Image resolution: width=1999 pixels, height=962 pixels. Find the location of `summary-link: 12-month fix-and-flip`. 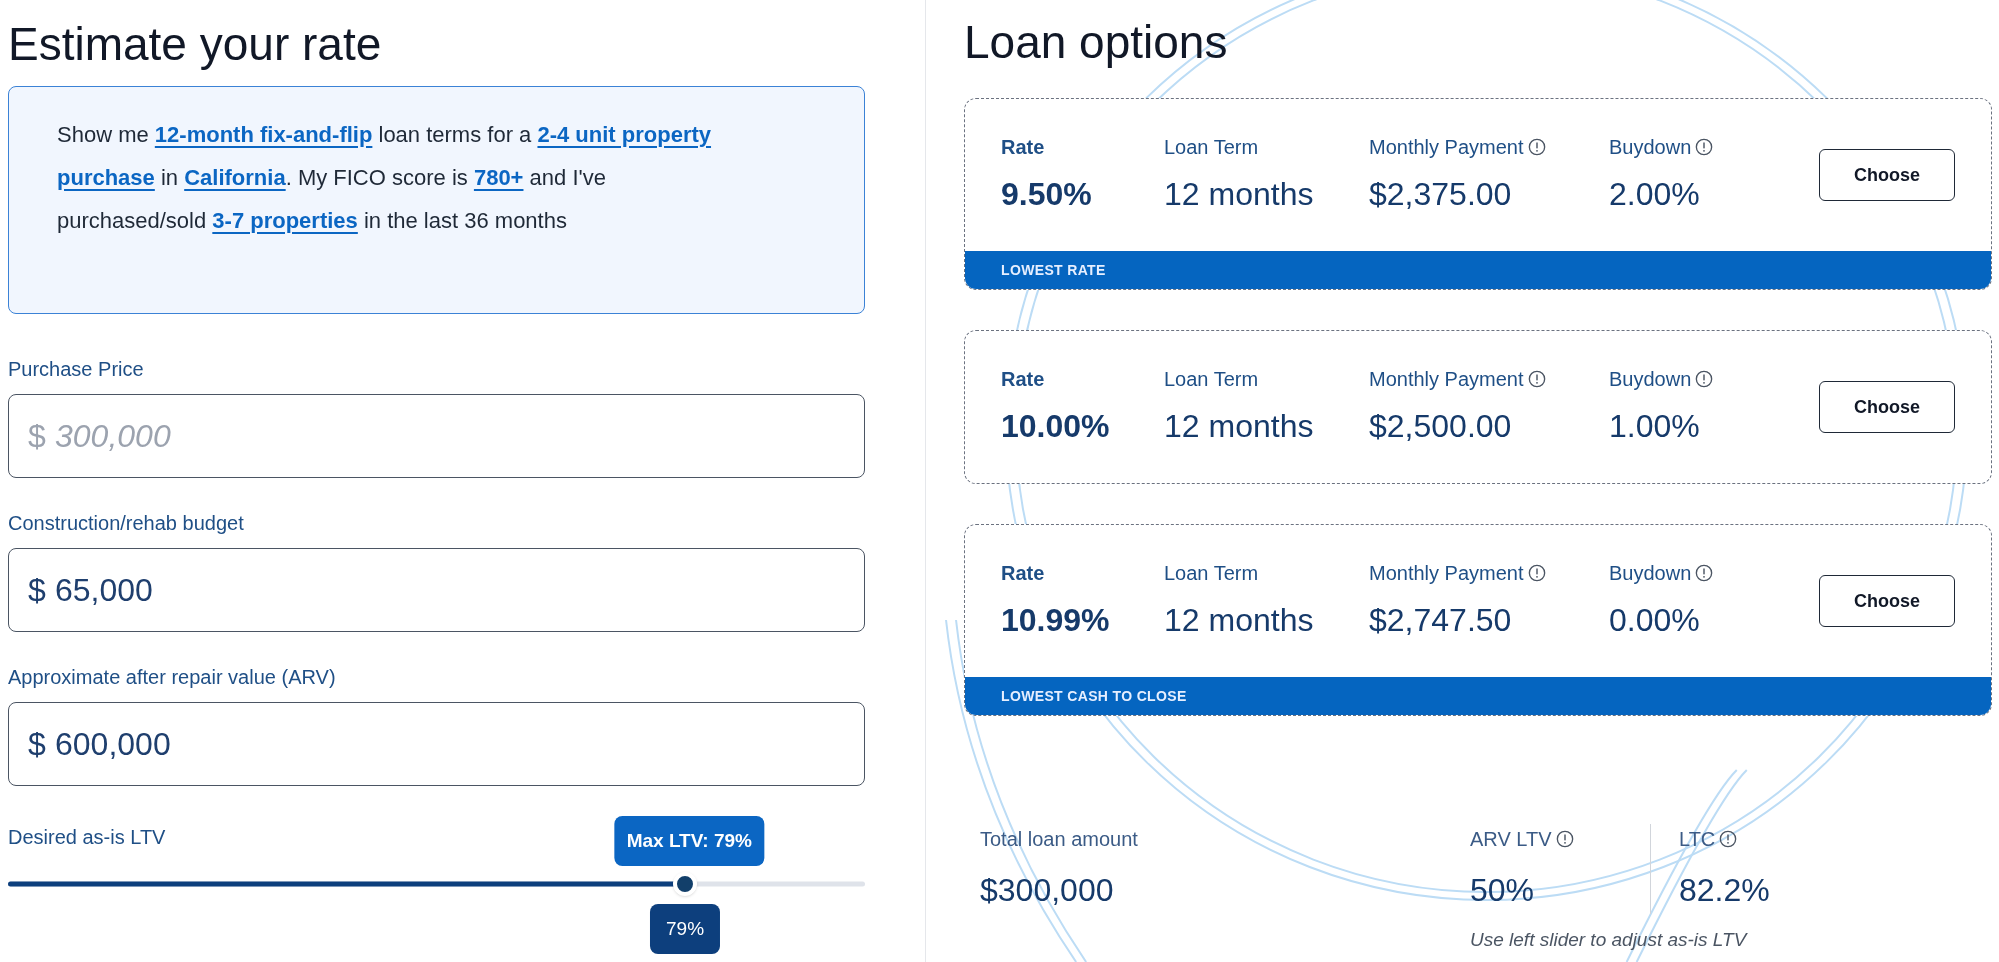

summary-link: 12-month fix-and-flip is located at coordinates (263, 134).